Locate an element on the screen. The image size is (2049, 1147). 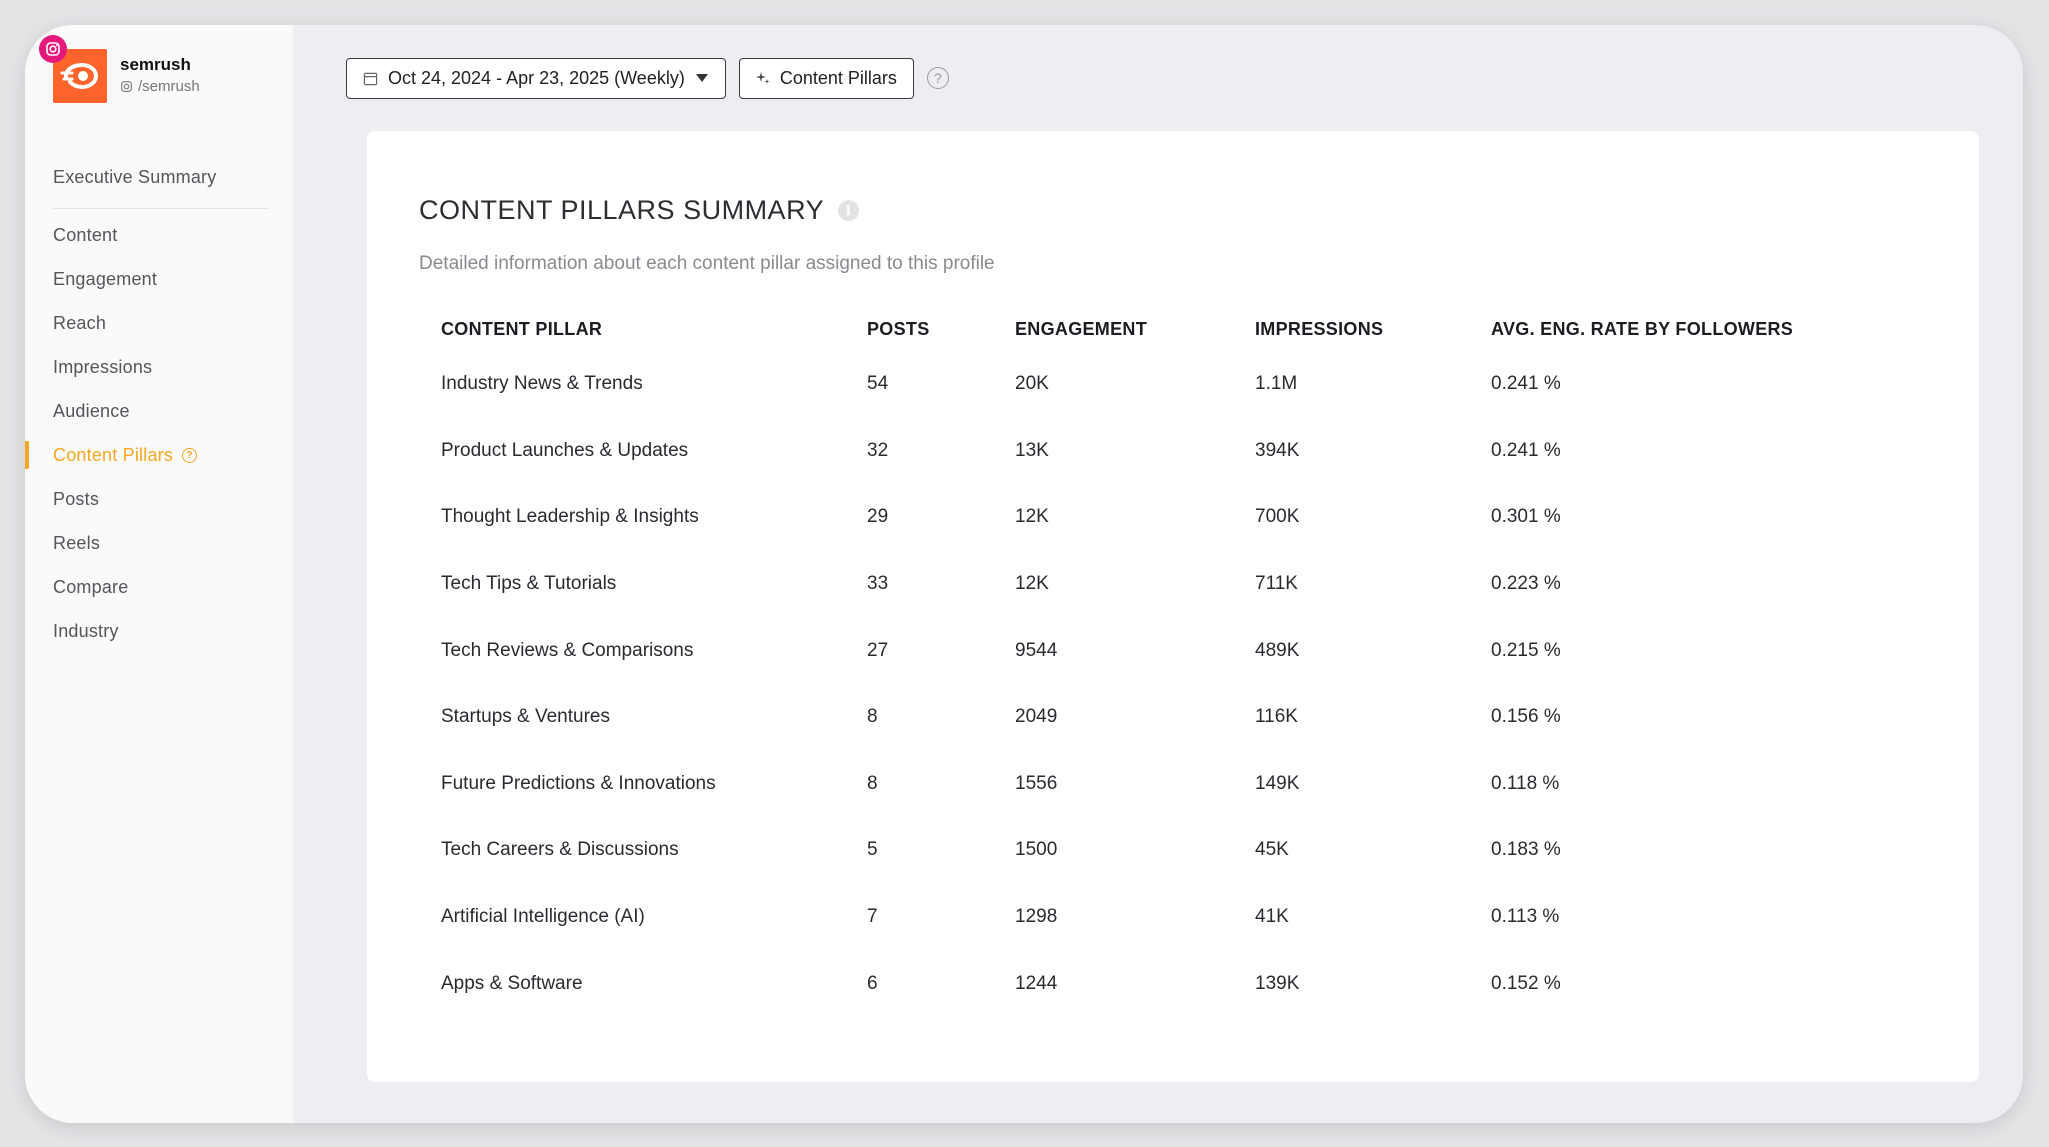
posts-cell: 54 is located at coordinates (878, 384).